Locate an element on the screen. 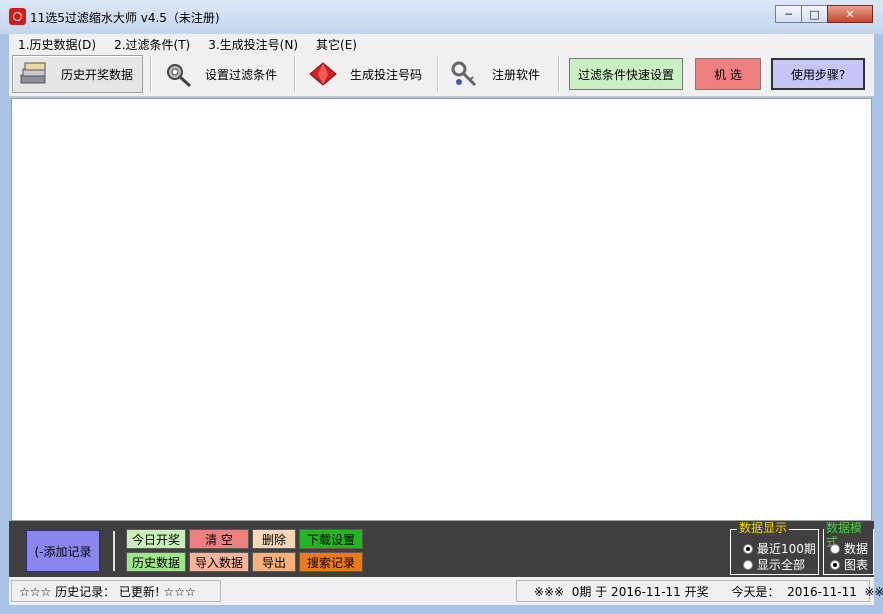  display-all-label: 显示全部 is located at coordinates (781, 565).